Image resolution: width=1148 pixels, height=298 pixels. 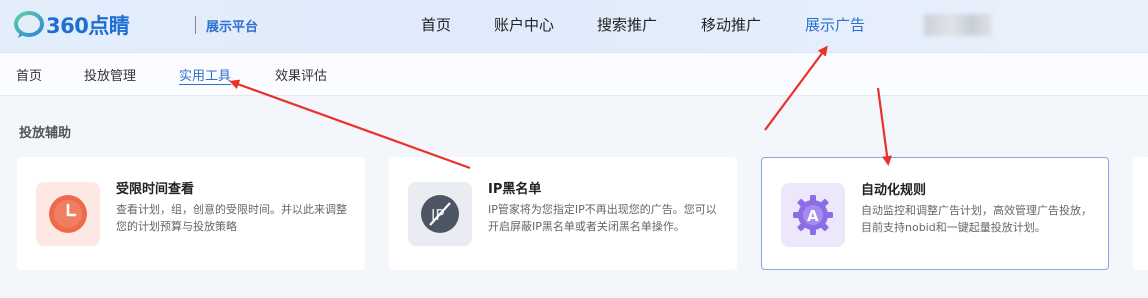 I want to click on card-description: 自动监控和调整广告计划，高效管理广告投放，目前支持nobid和一键起量投放计划。, so click(x=976, y=219).